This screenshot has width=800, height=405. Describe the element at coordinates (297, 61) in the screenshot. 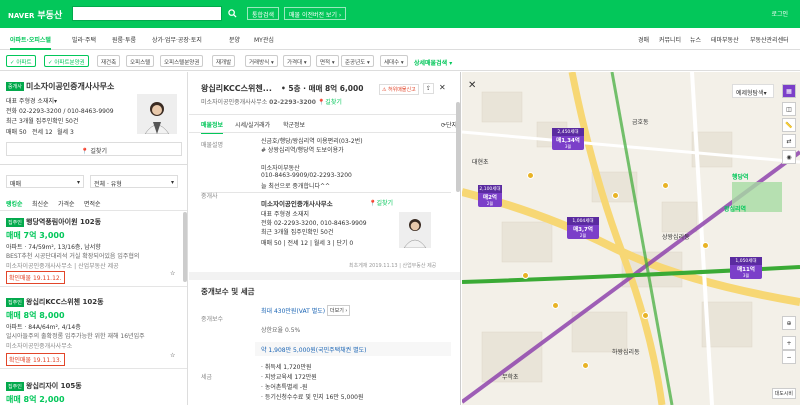

I see `chip-price: 가격대 ▾` at that location.